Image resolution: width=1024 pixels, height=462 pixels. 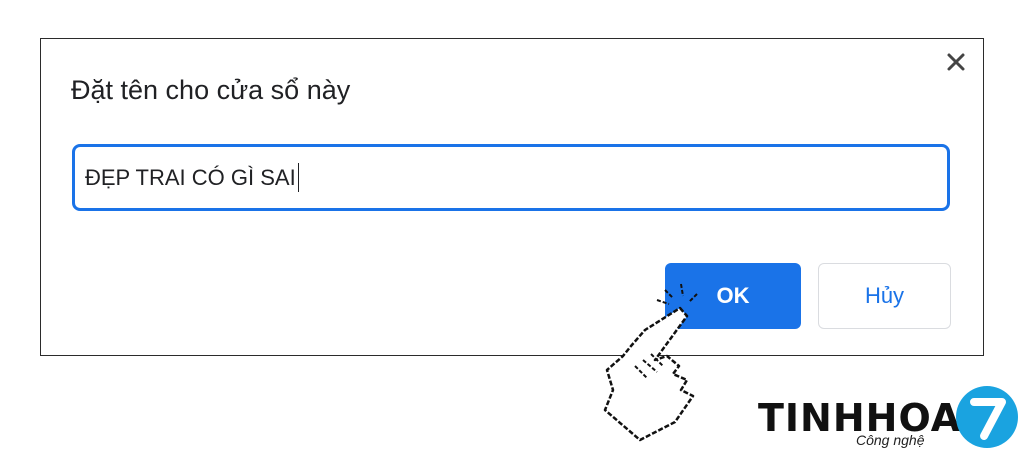 I want to click on hand-pointer-icon, so click(x=650, y=362).